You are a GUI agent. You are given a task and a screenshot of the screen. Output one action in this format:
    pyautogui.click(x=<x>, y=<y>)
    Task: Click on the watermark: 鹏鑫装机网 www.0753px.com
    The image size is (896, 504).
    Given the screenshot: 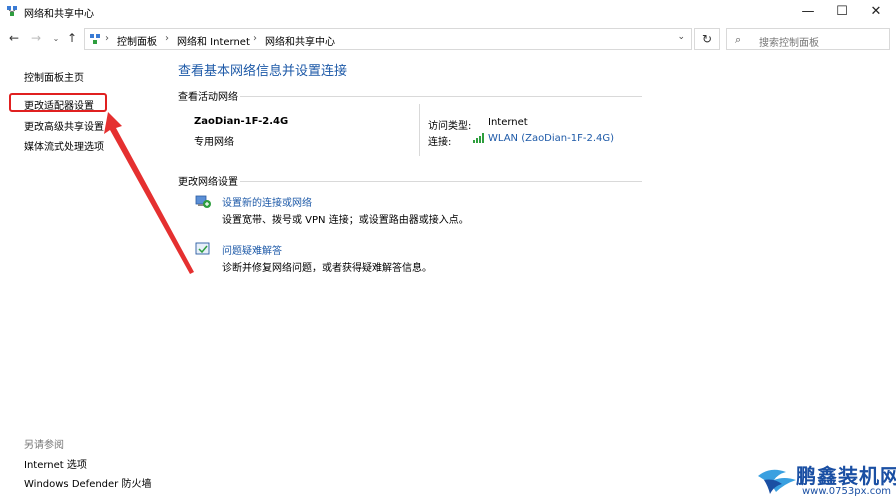 What is the action you would take?
    pyautogui.click(x=826, y=480)
    